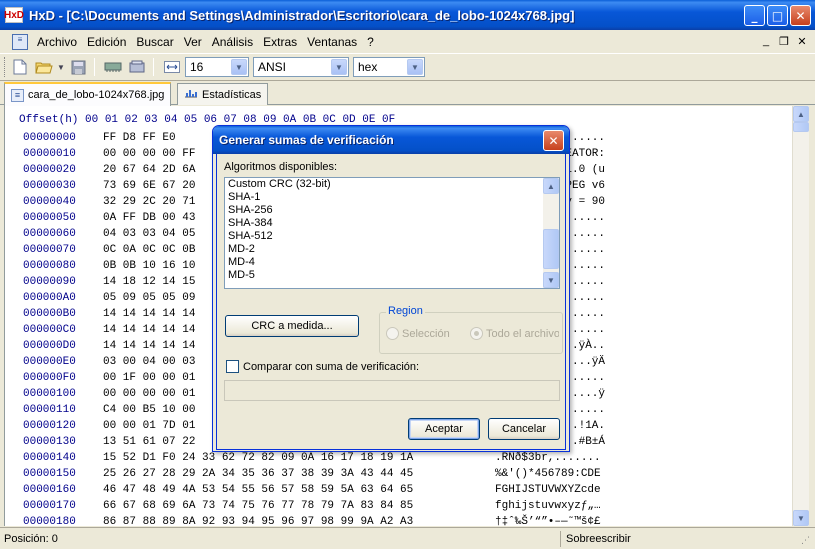 The image size is (815, 549). What do you see at coordinates (78, 67) in the screenshot?
I see `save-disk-icon` at bounding box center [78, 67].